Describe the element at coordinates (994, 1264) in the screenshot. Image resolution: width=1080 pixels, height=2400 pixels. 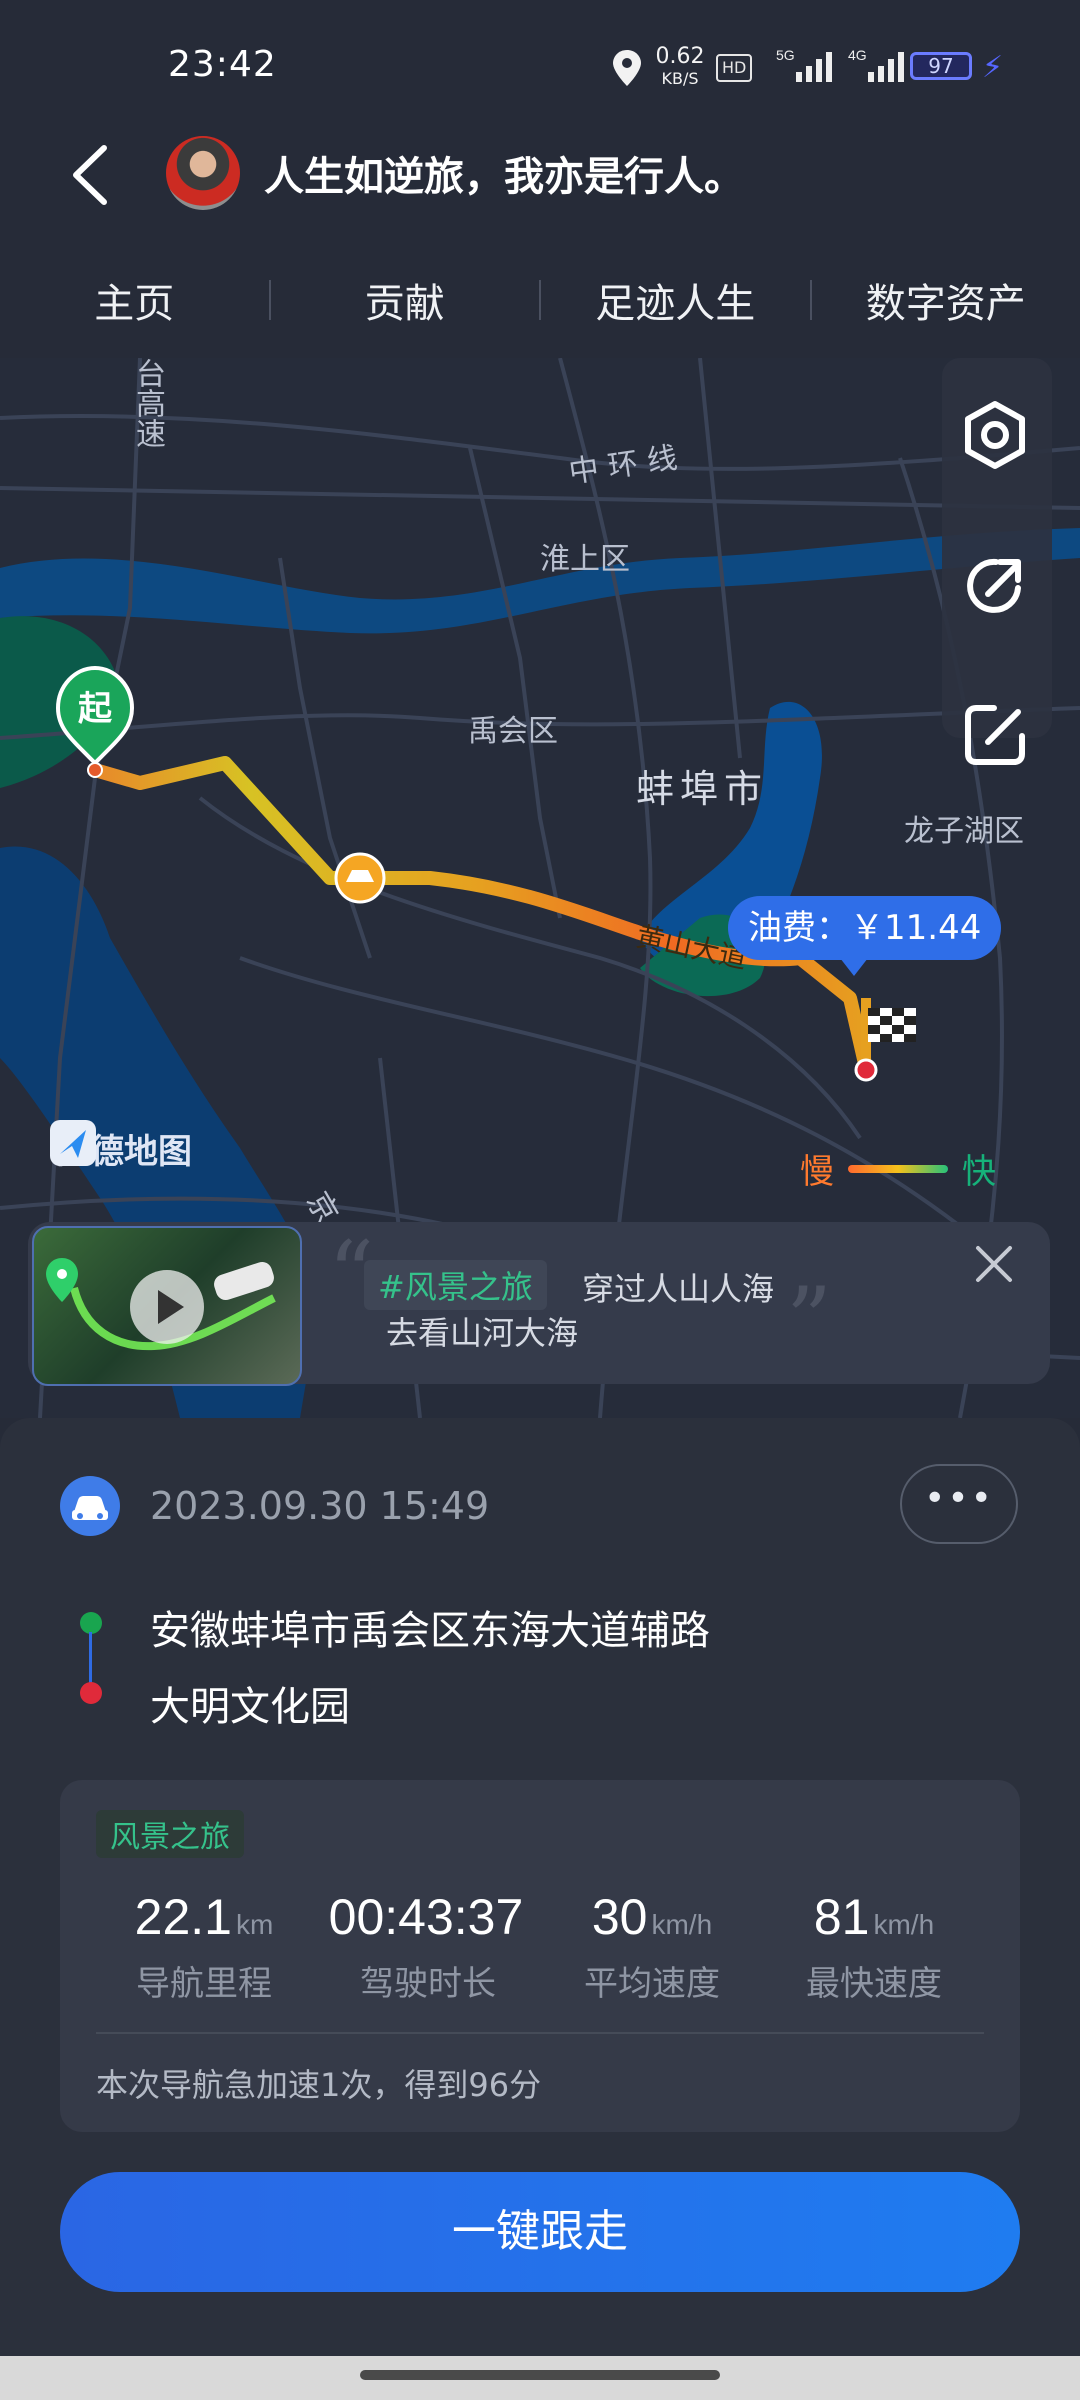
I see `close-icon` at that location.